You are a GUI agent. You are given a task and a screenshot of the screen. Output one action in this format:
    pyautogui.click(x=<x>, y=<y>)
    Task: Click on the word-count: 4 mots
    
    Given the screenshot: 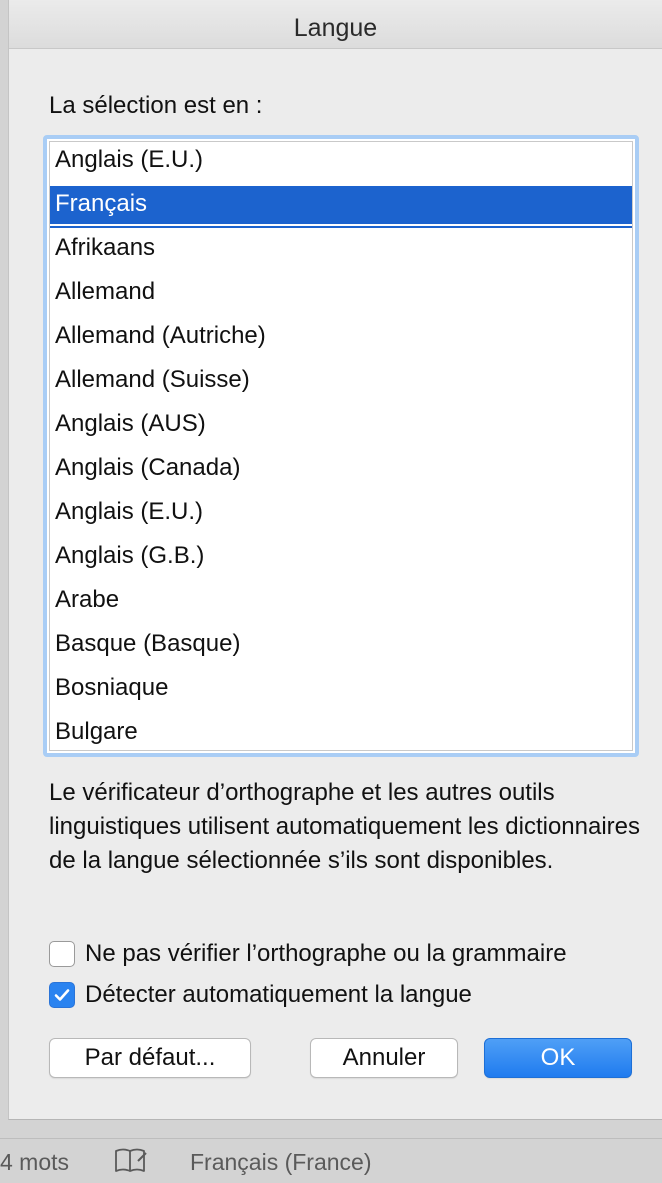 What is the action you would take?
    pyautogui.click(x=34, y=1162)
    